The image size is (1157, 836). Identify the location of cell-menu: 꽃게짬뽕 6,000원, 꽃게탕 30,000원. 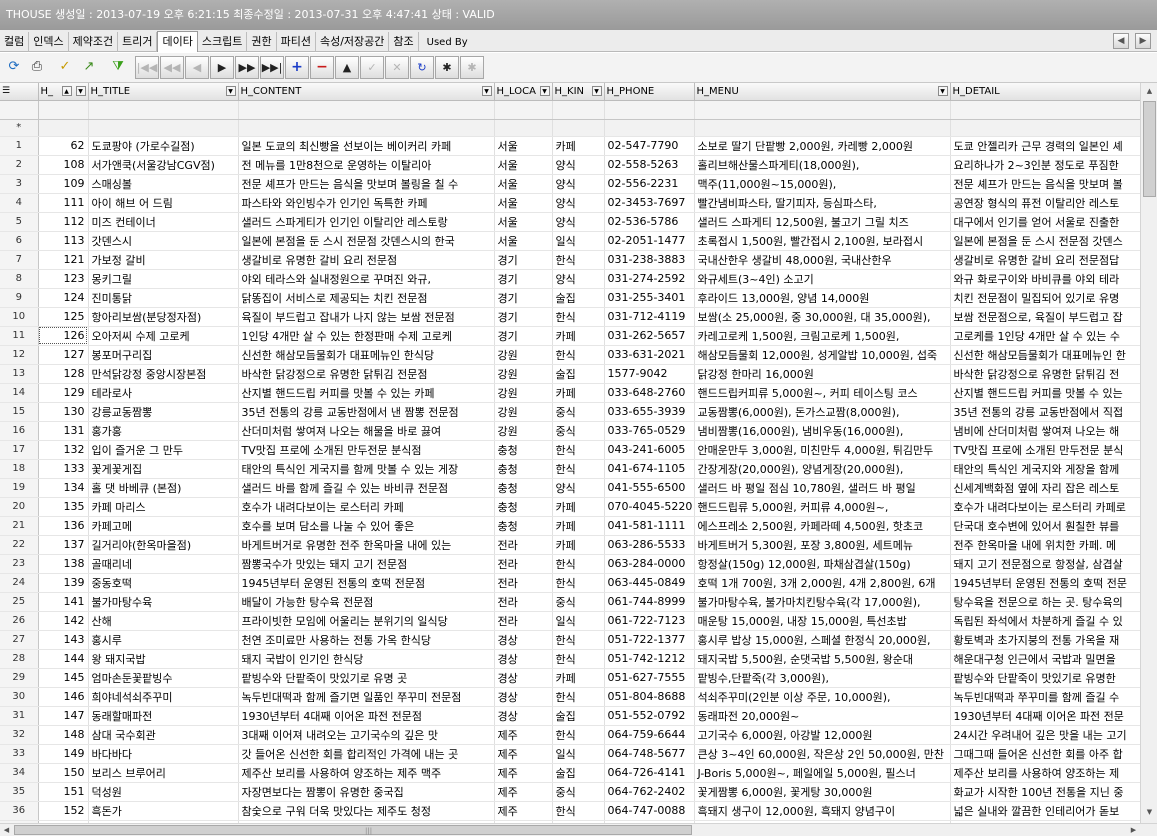
(822, 792).